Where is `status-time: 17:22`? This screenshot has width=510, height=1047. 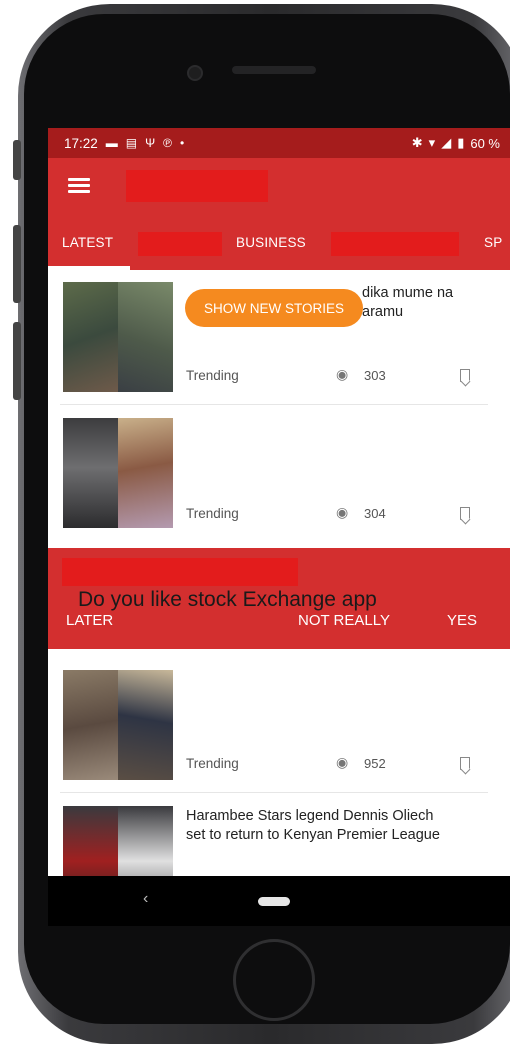
status-time: 17:22 is located at coordinates (81, 143).